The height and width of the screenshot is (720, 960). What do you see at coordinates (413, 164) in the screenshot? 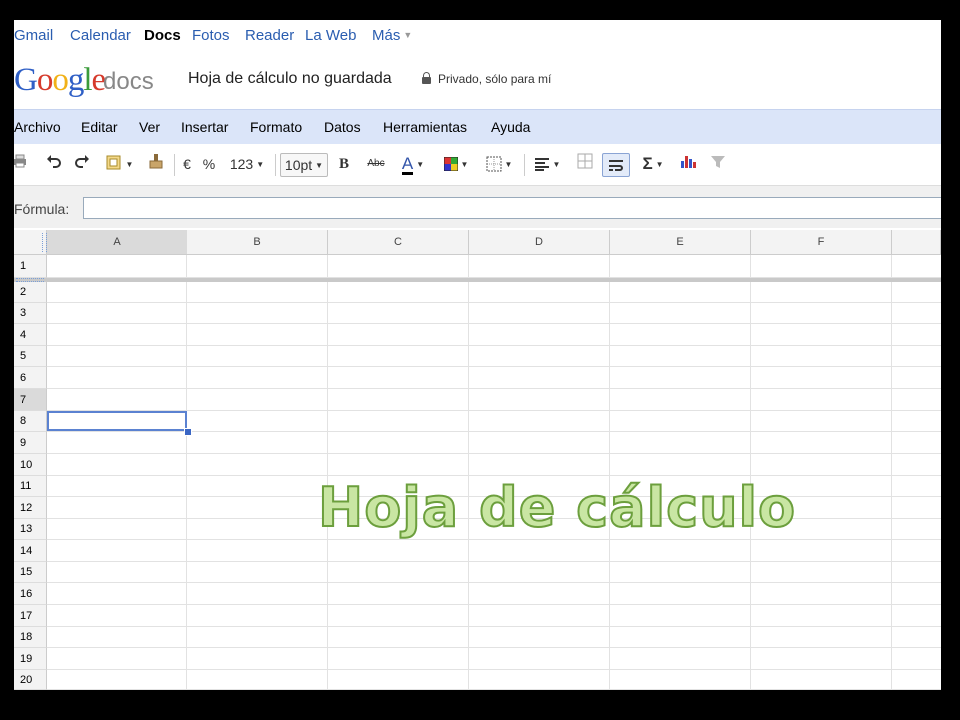
I see `text-color-button: A ▼` at bounding box center [413, 164].